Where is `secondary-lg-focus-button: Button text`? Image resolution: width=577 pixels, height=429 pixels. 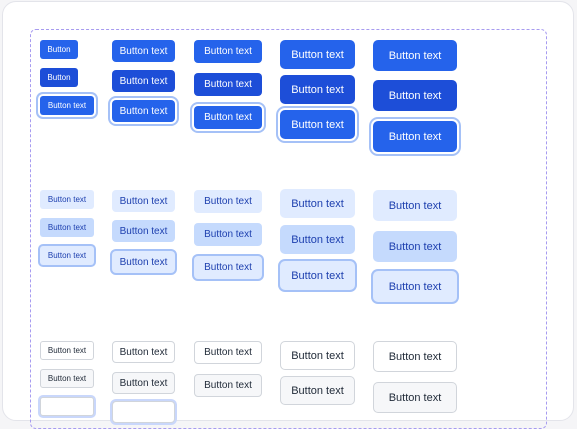
secondary-lg-focus-button: Button text is located at coordinates (317, 275).